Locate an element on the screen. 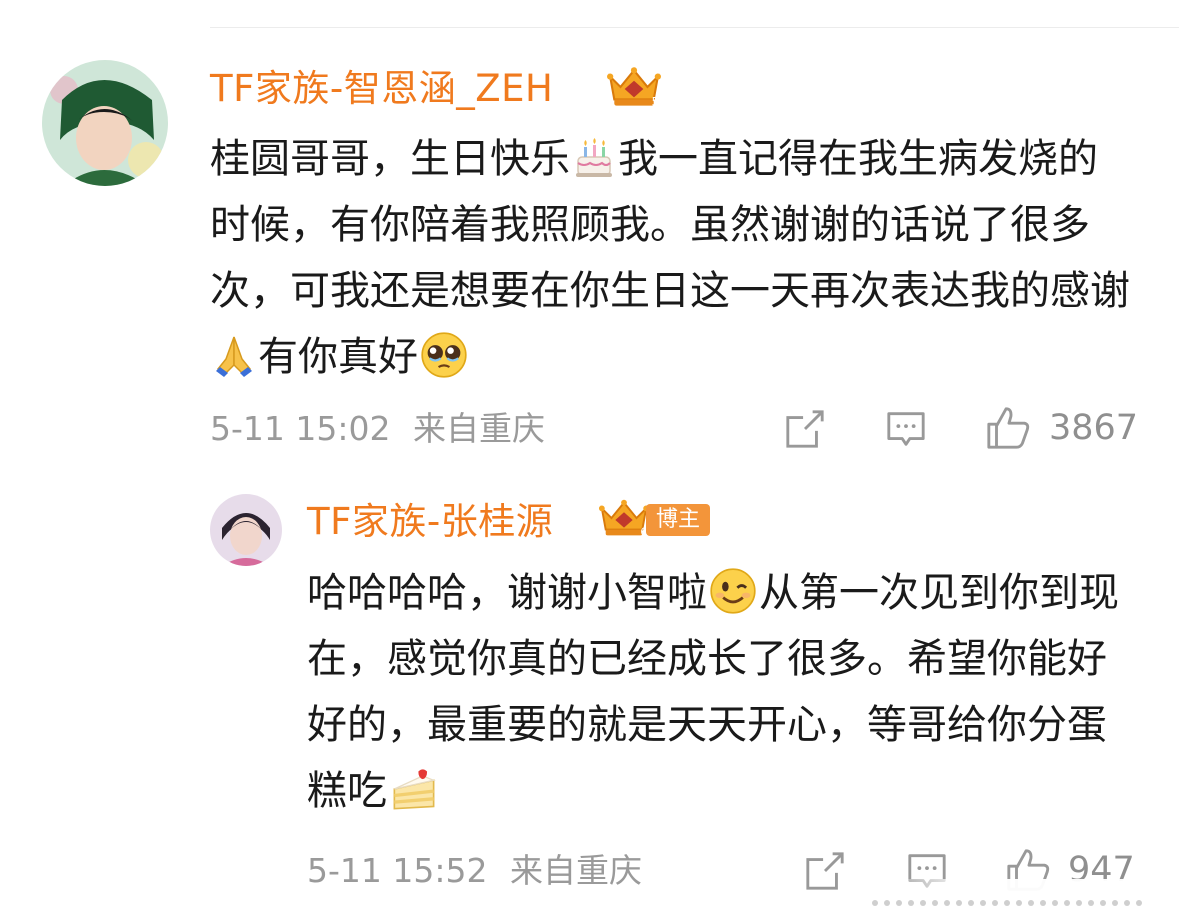 This screenshot has width=1179, height=923. thumb-up-icon is located at coordinates (1008, 428).